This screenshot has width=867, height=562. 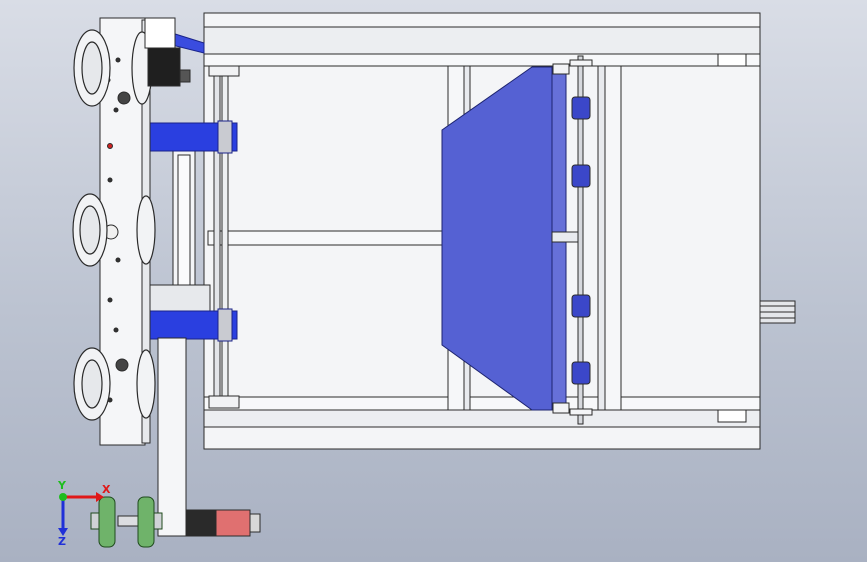 What do you see at coordinates (62, 541) in the screenshot?
I see `z-axis-label: Z` at bounding box center [62, 541].